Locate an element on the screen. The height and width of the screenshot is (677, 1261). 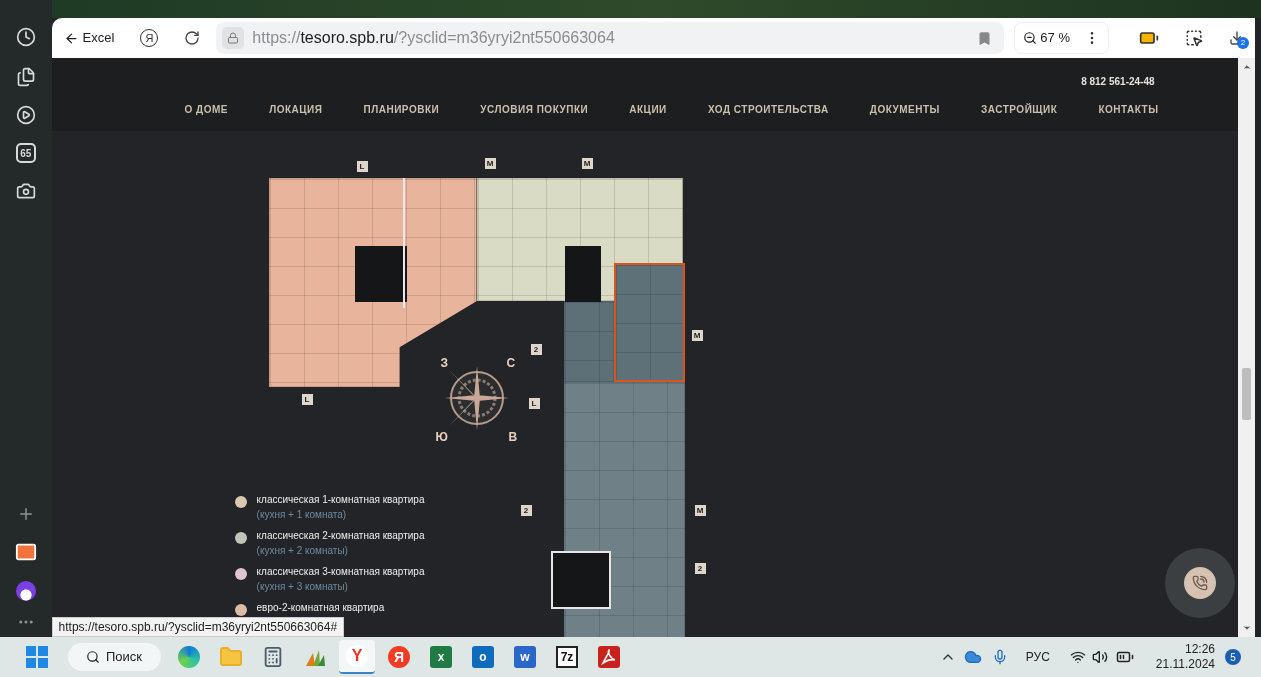
app-icon: 7z is located at coordinates (567, 657).